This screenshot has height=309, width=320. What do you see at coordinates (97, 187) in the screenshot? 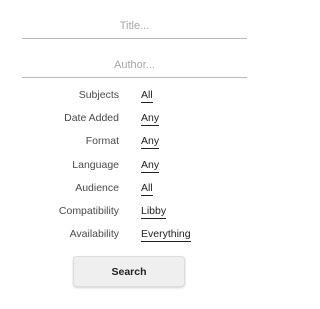
I see `audience-label: Audience` at bounding box center [97, 187].